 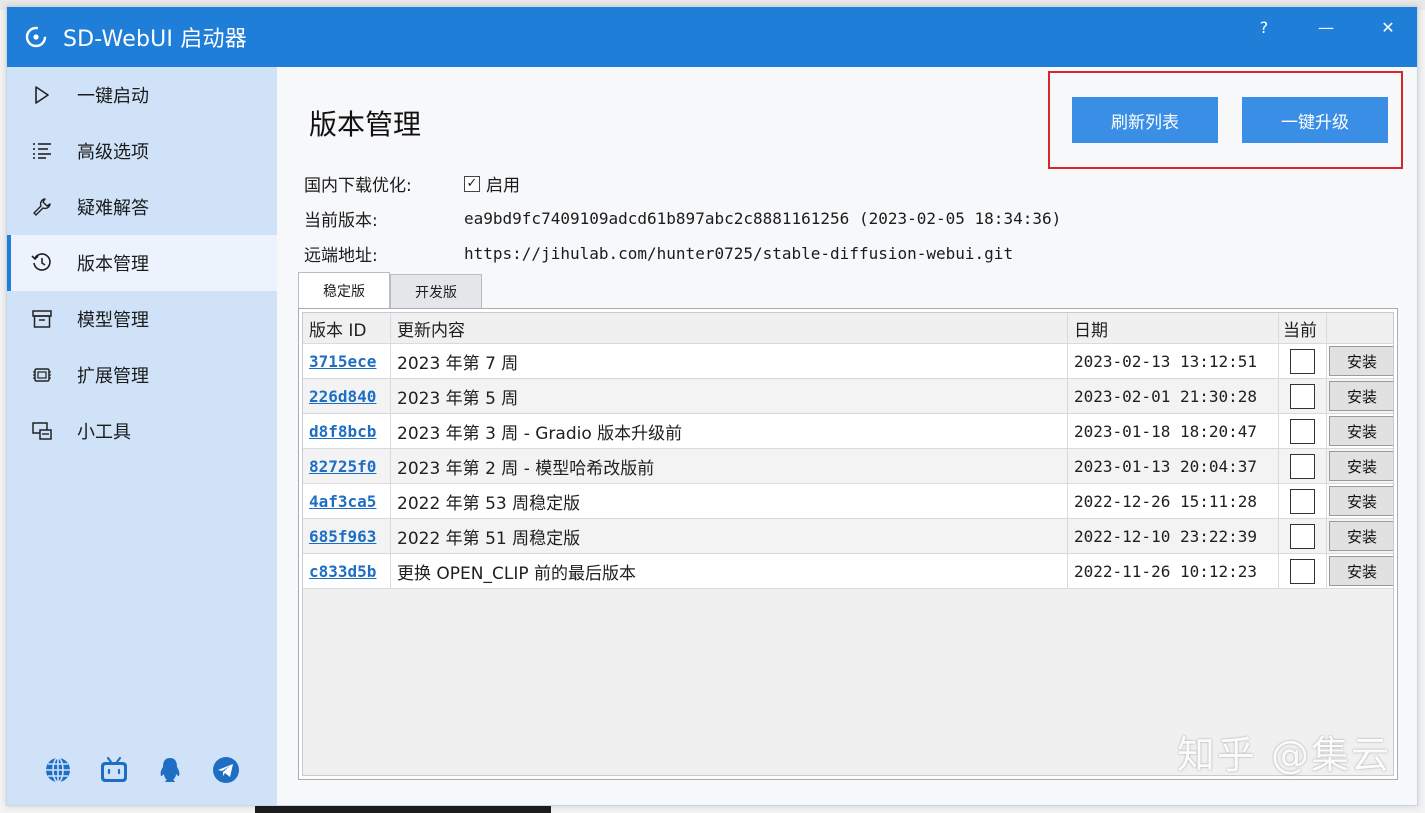 What do you see at coordinates (729, 361) in the screenshot?
I see `version-desc-cell: 2023 年第 7 周` at bounding box center [729, 361].